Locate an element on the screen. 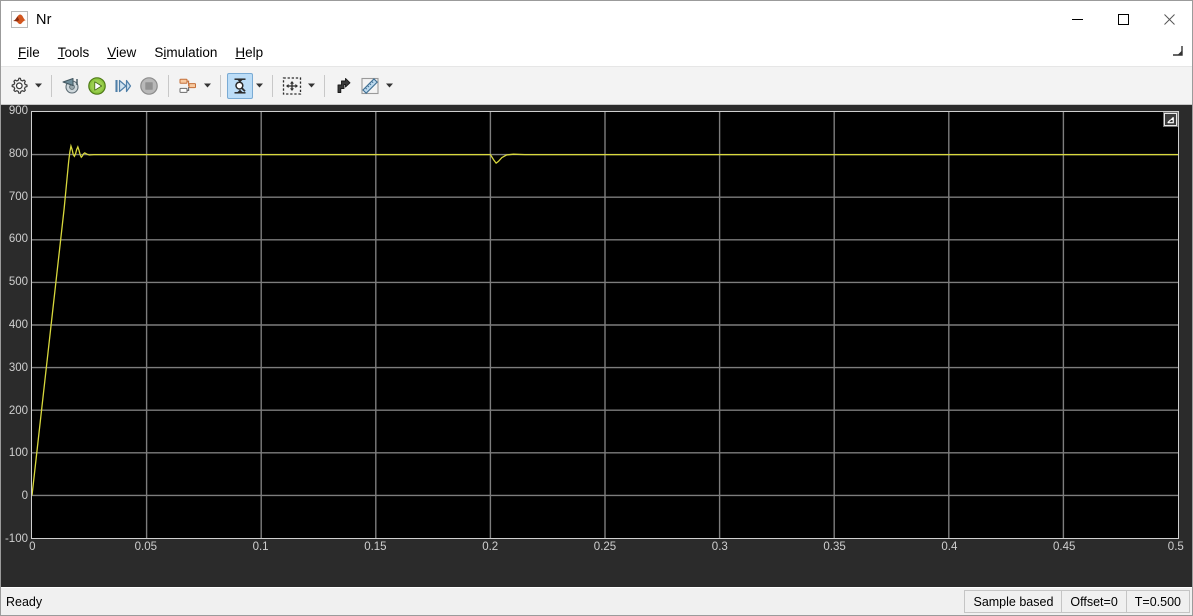 The width and height of the screenshot is (1193, 616). x-axis-tick-label: 0.05 is located at coordinates (145, 547).